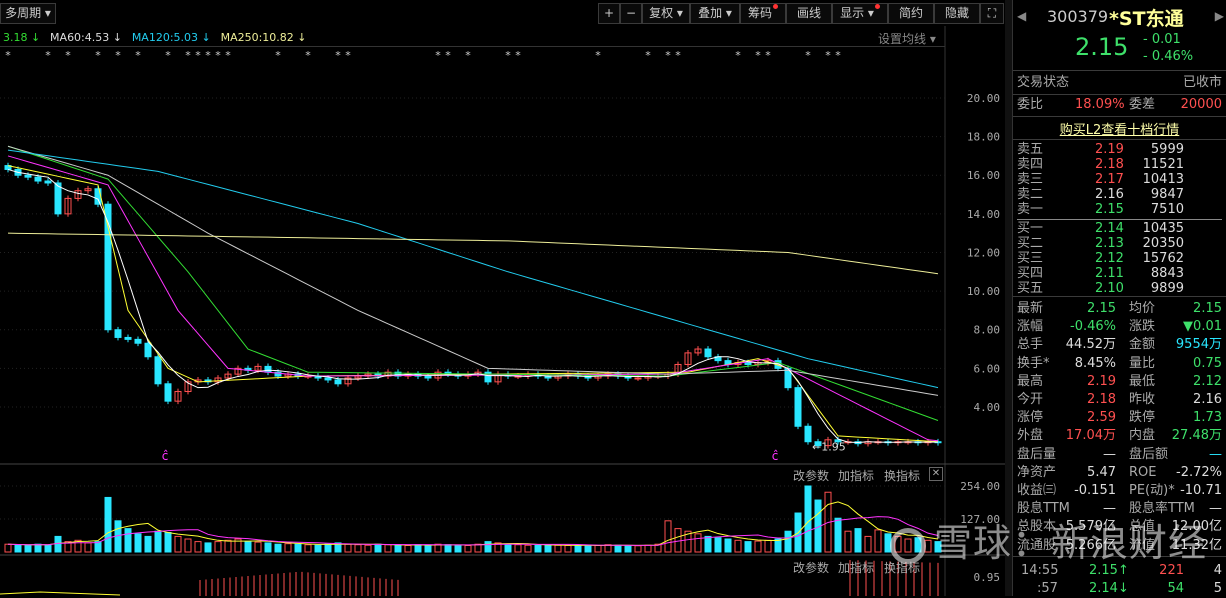 The image size is (1226, 598). I want to click on stat-value: 2.59, so click(1101, 418).